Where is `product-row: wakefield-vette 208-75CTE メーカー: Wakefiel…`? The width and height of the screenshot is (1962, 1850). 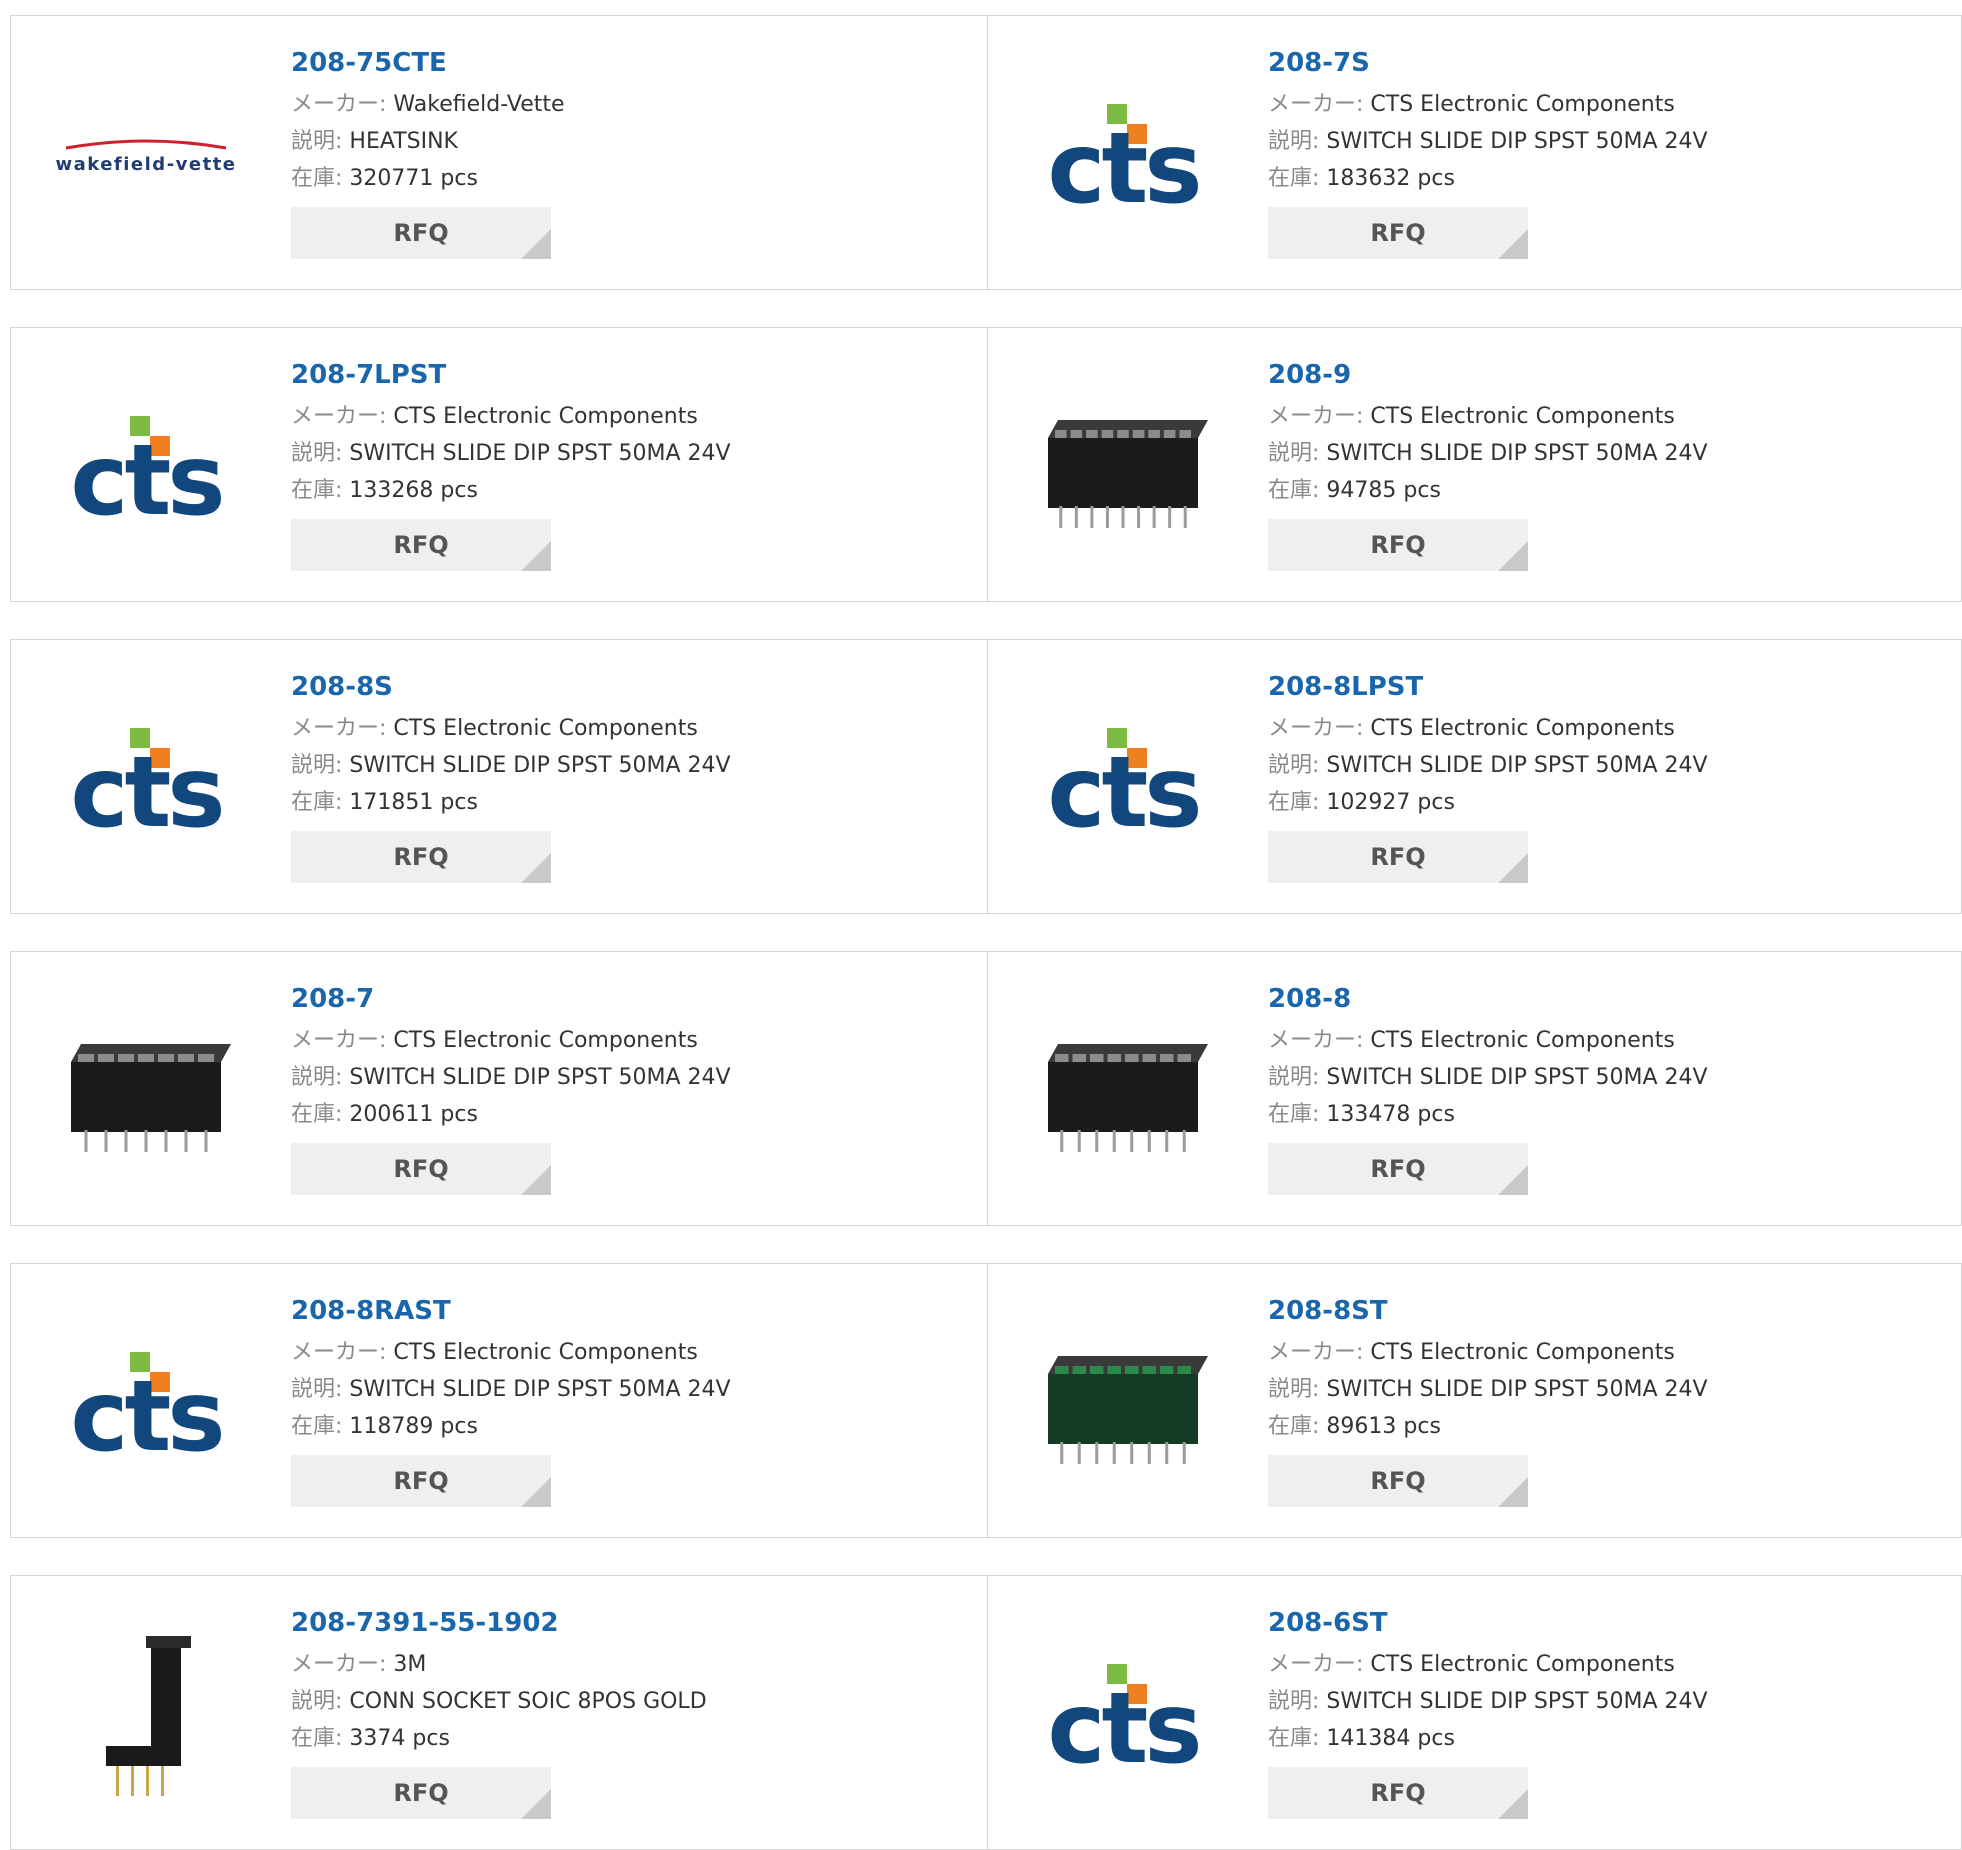
product-row: wakefield-vette 208-75CTE メーカー: Wakefiel… is located at coordinates (986, 152).